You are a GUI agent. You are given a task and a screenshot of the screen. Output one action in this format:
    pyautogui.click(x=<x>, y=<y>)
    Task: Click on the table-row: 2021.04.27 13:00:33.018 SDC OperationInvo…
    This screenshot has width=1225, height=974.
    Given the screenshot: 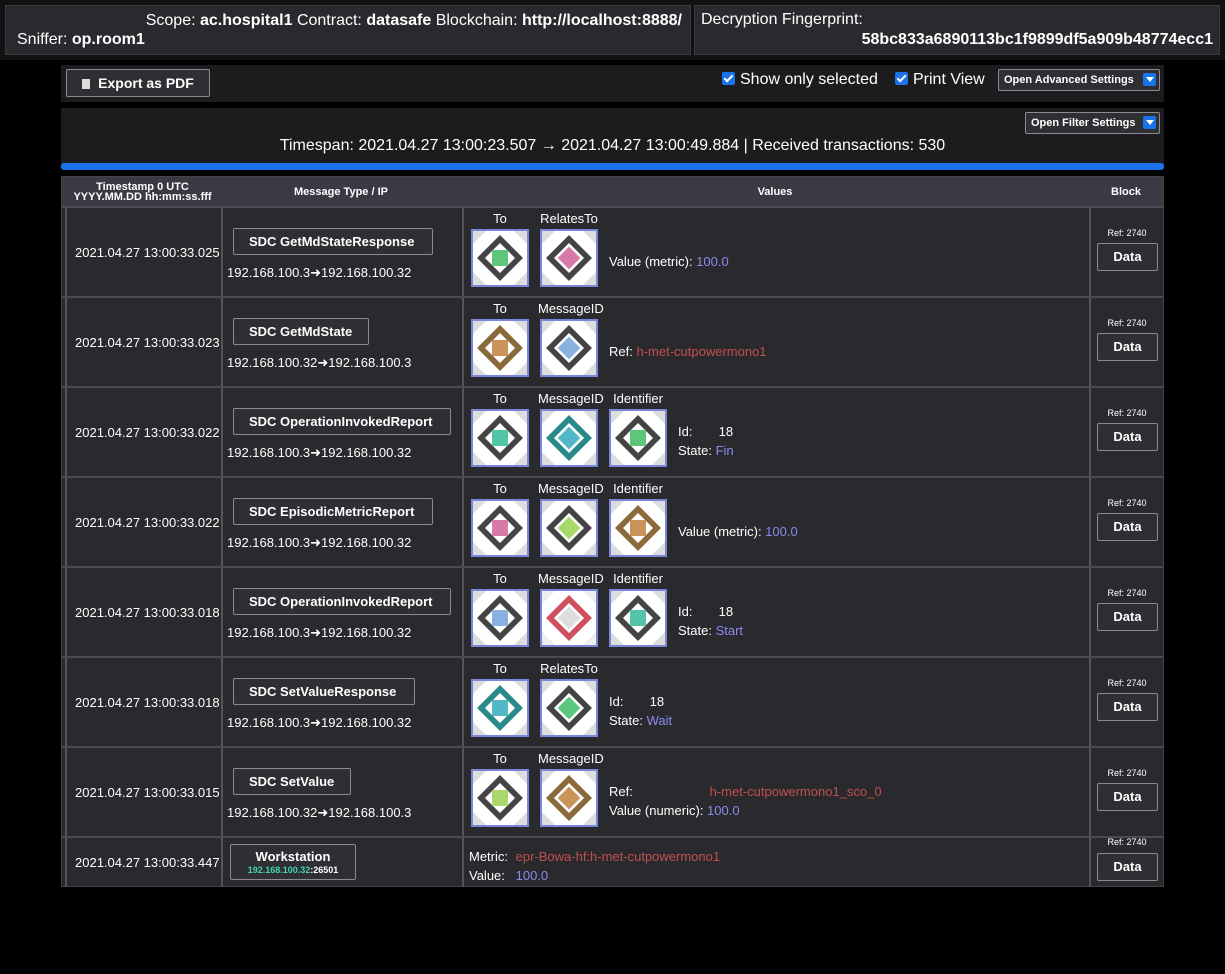 What is the action you would take?
    pyautogui.click(x=612, y=611)
    